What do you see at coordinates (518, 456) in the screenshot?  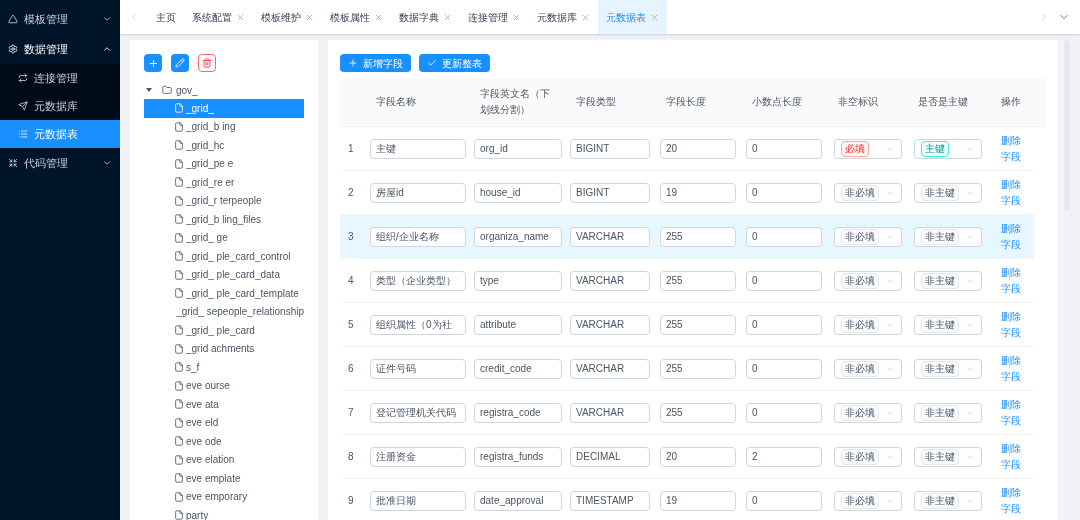 I see `english-name-input: registra_funds` at bounding box center [518, 456].